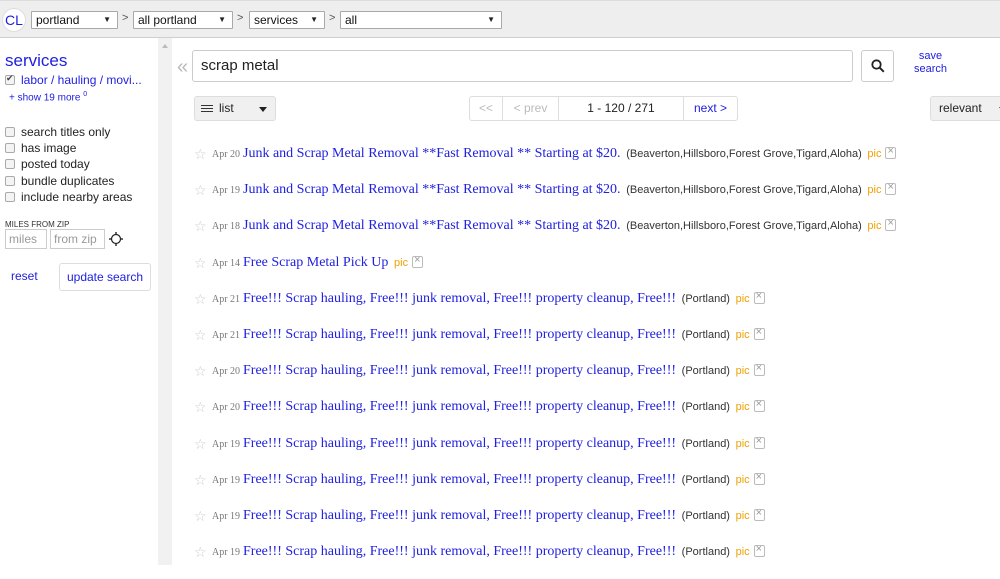 The height and width of the screenshot is (579, 1000). I want to click on subregion-select: all portland ▼, so click(183, 20).